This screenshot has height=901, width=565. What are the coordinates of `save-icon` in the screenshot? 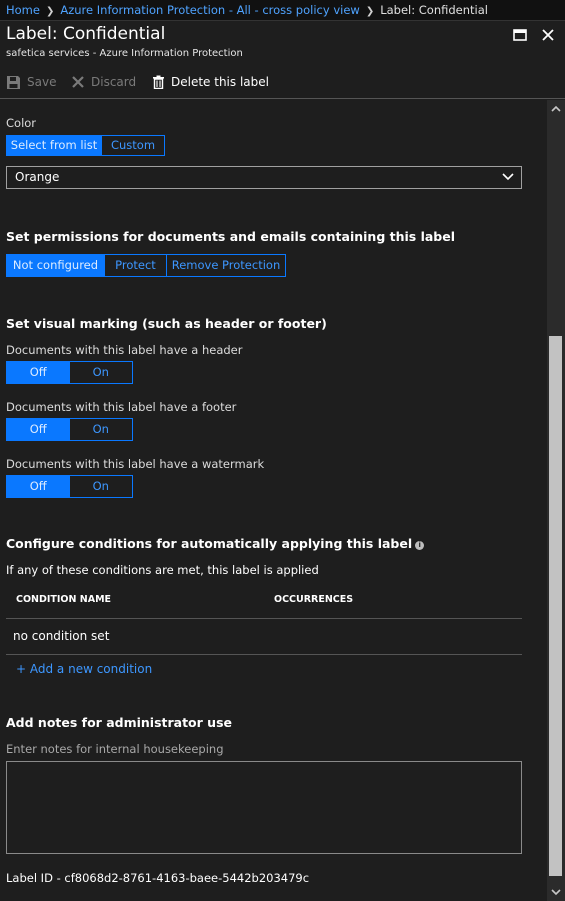 It's located at (13, 82).